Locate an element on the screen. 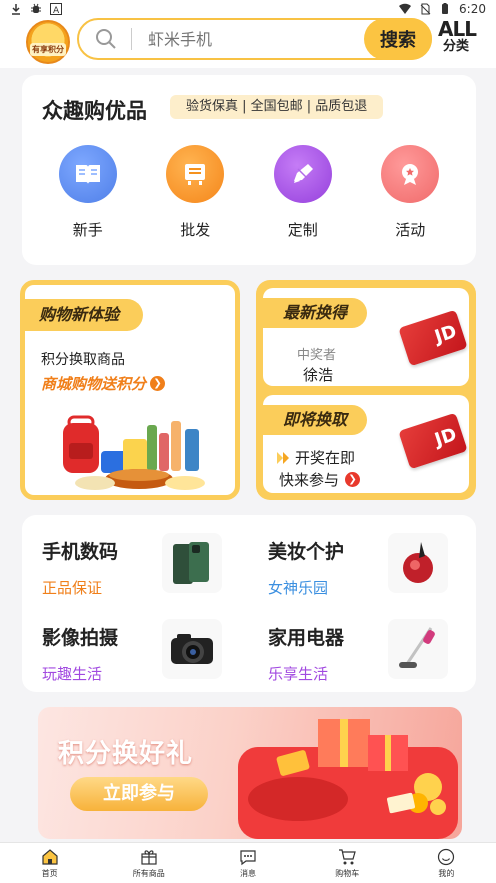 The height and width of the screenshot is (883, 496). category-subtitle: 玩趣生活 is located at coordinates (72, 674).